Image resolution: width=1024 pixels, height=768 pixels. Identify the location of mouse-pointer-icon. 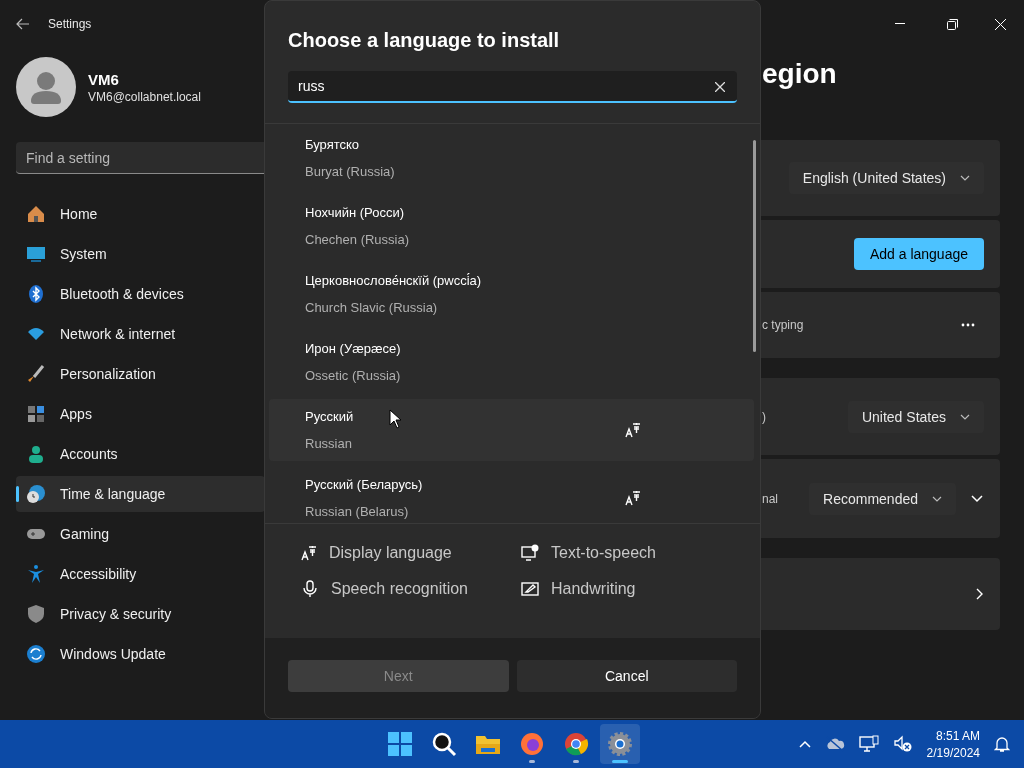
(395, 419).